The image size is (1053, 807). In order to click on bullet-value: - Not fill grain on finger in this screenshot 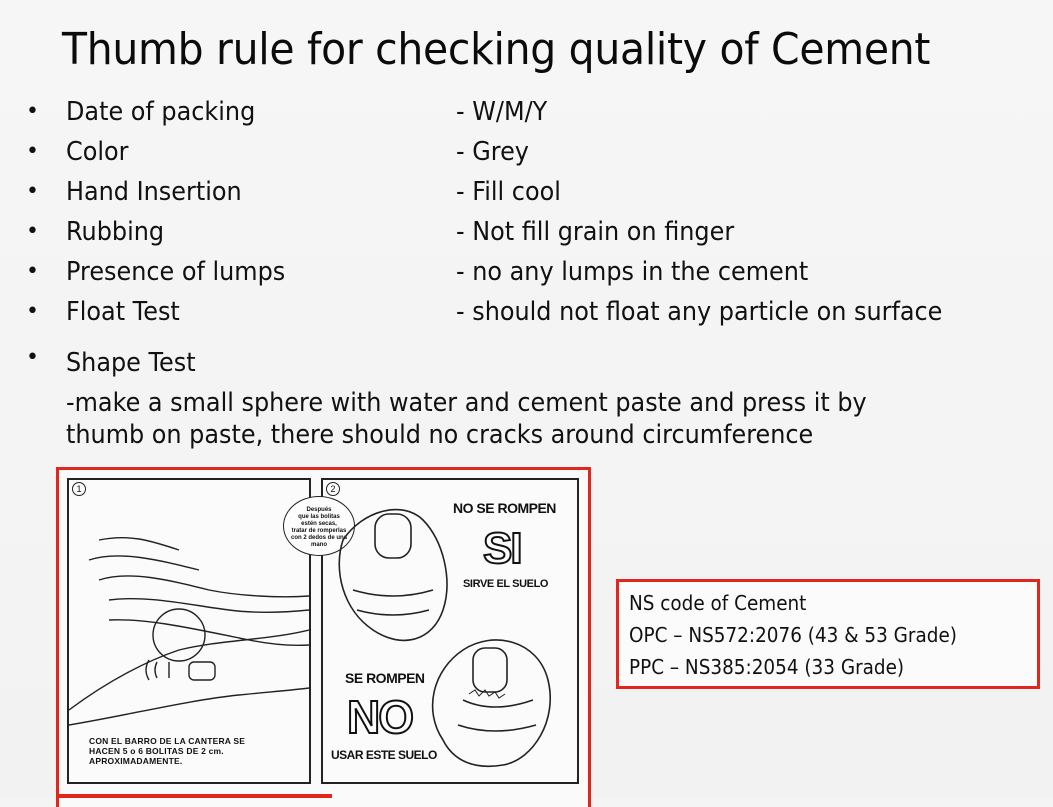, I will do `click(595, 232)`.